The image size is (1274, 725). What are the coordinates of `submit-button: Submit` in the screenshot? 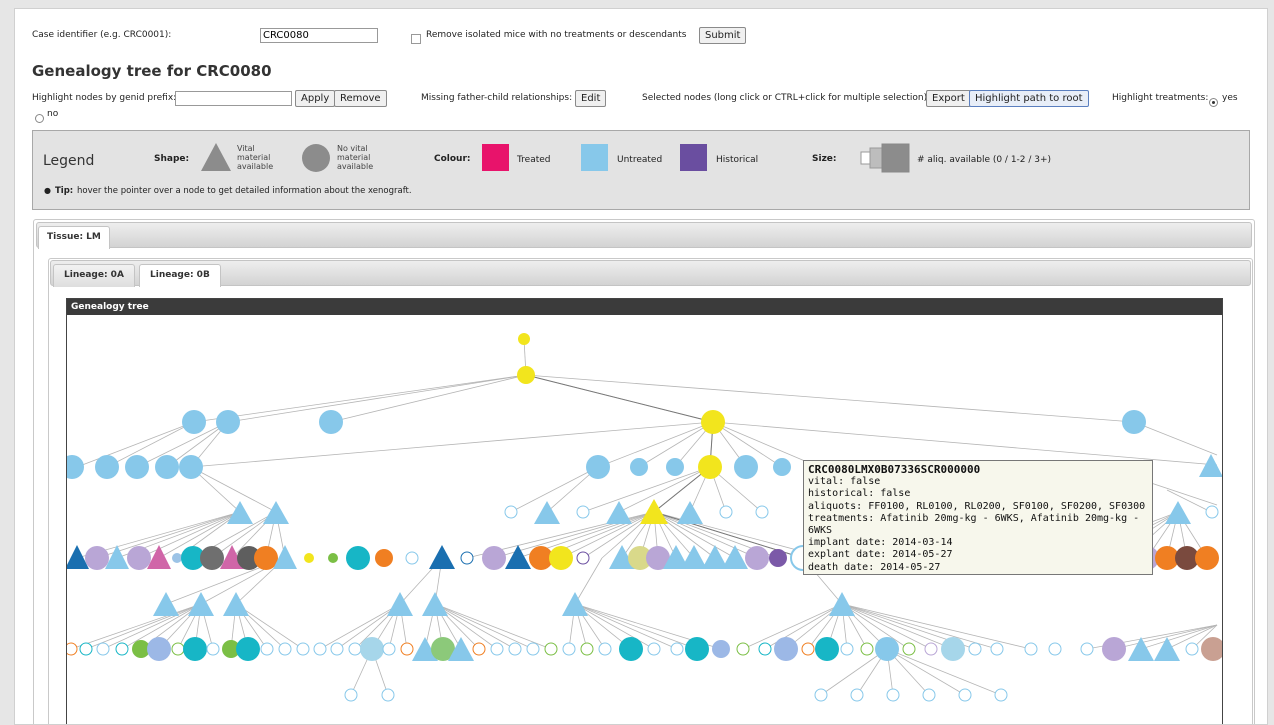 It's located at (723, 35).